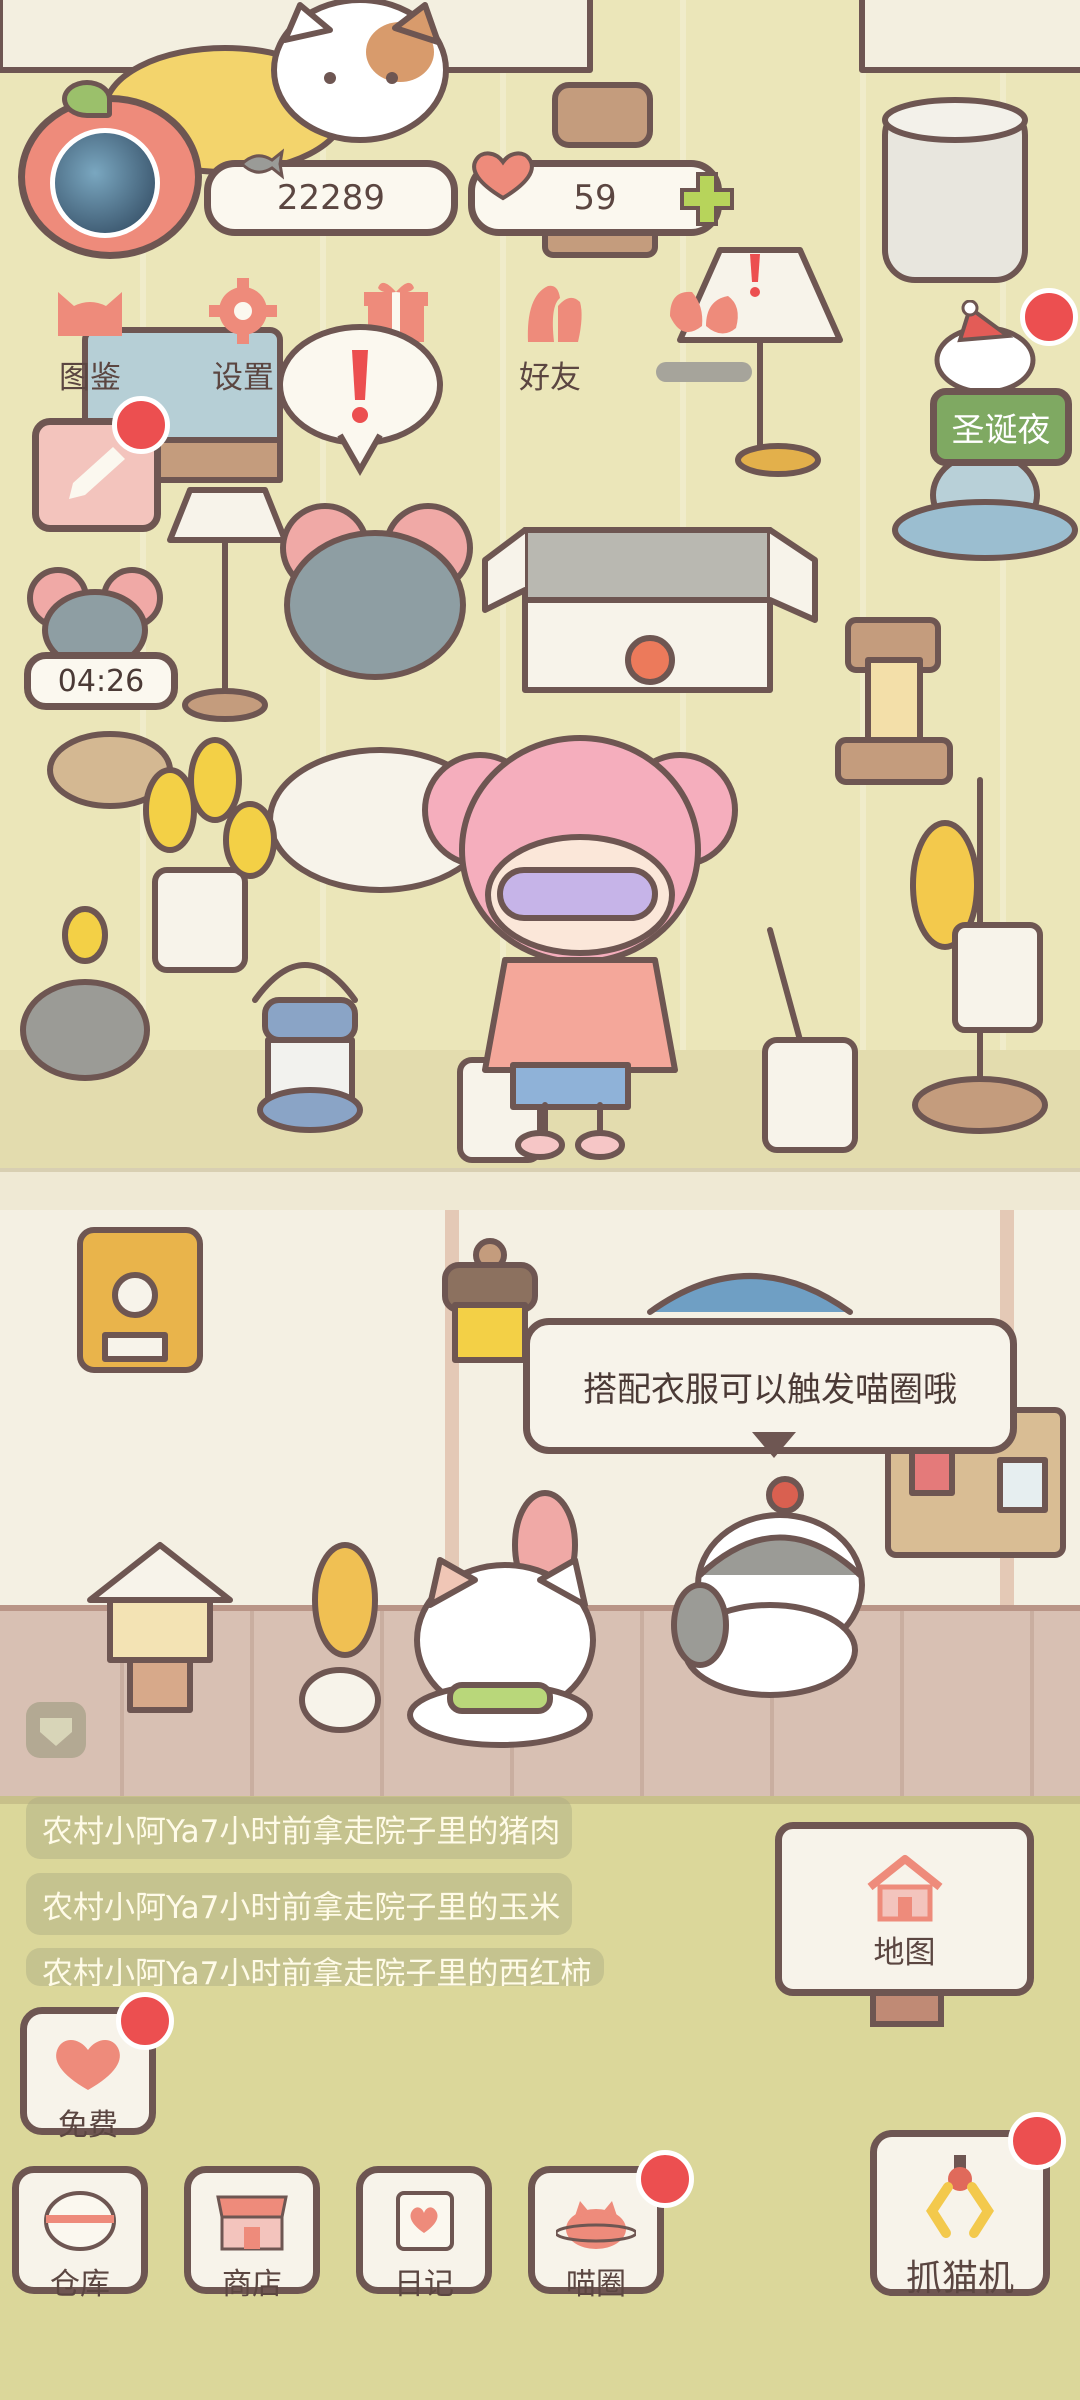  What do you see at coordinates (955, 190) in the screenshot?
I see `trash-can` at bounding box center [955, 190].